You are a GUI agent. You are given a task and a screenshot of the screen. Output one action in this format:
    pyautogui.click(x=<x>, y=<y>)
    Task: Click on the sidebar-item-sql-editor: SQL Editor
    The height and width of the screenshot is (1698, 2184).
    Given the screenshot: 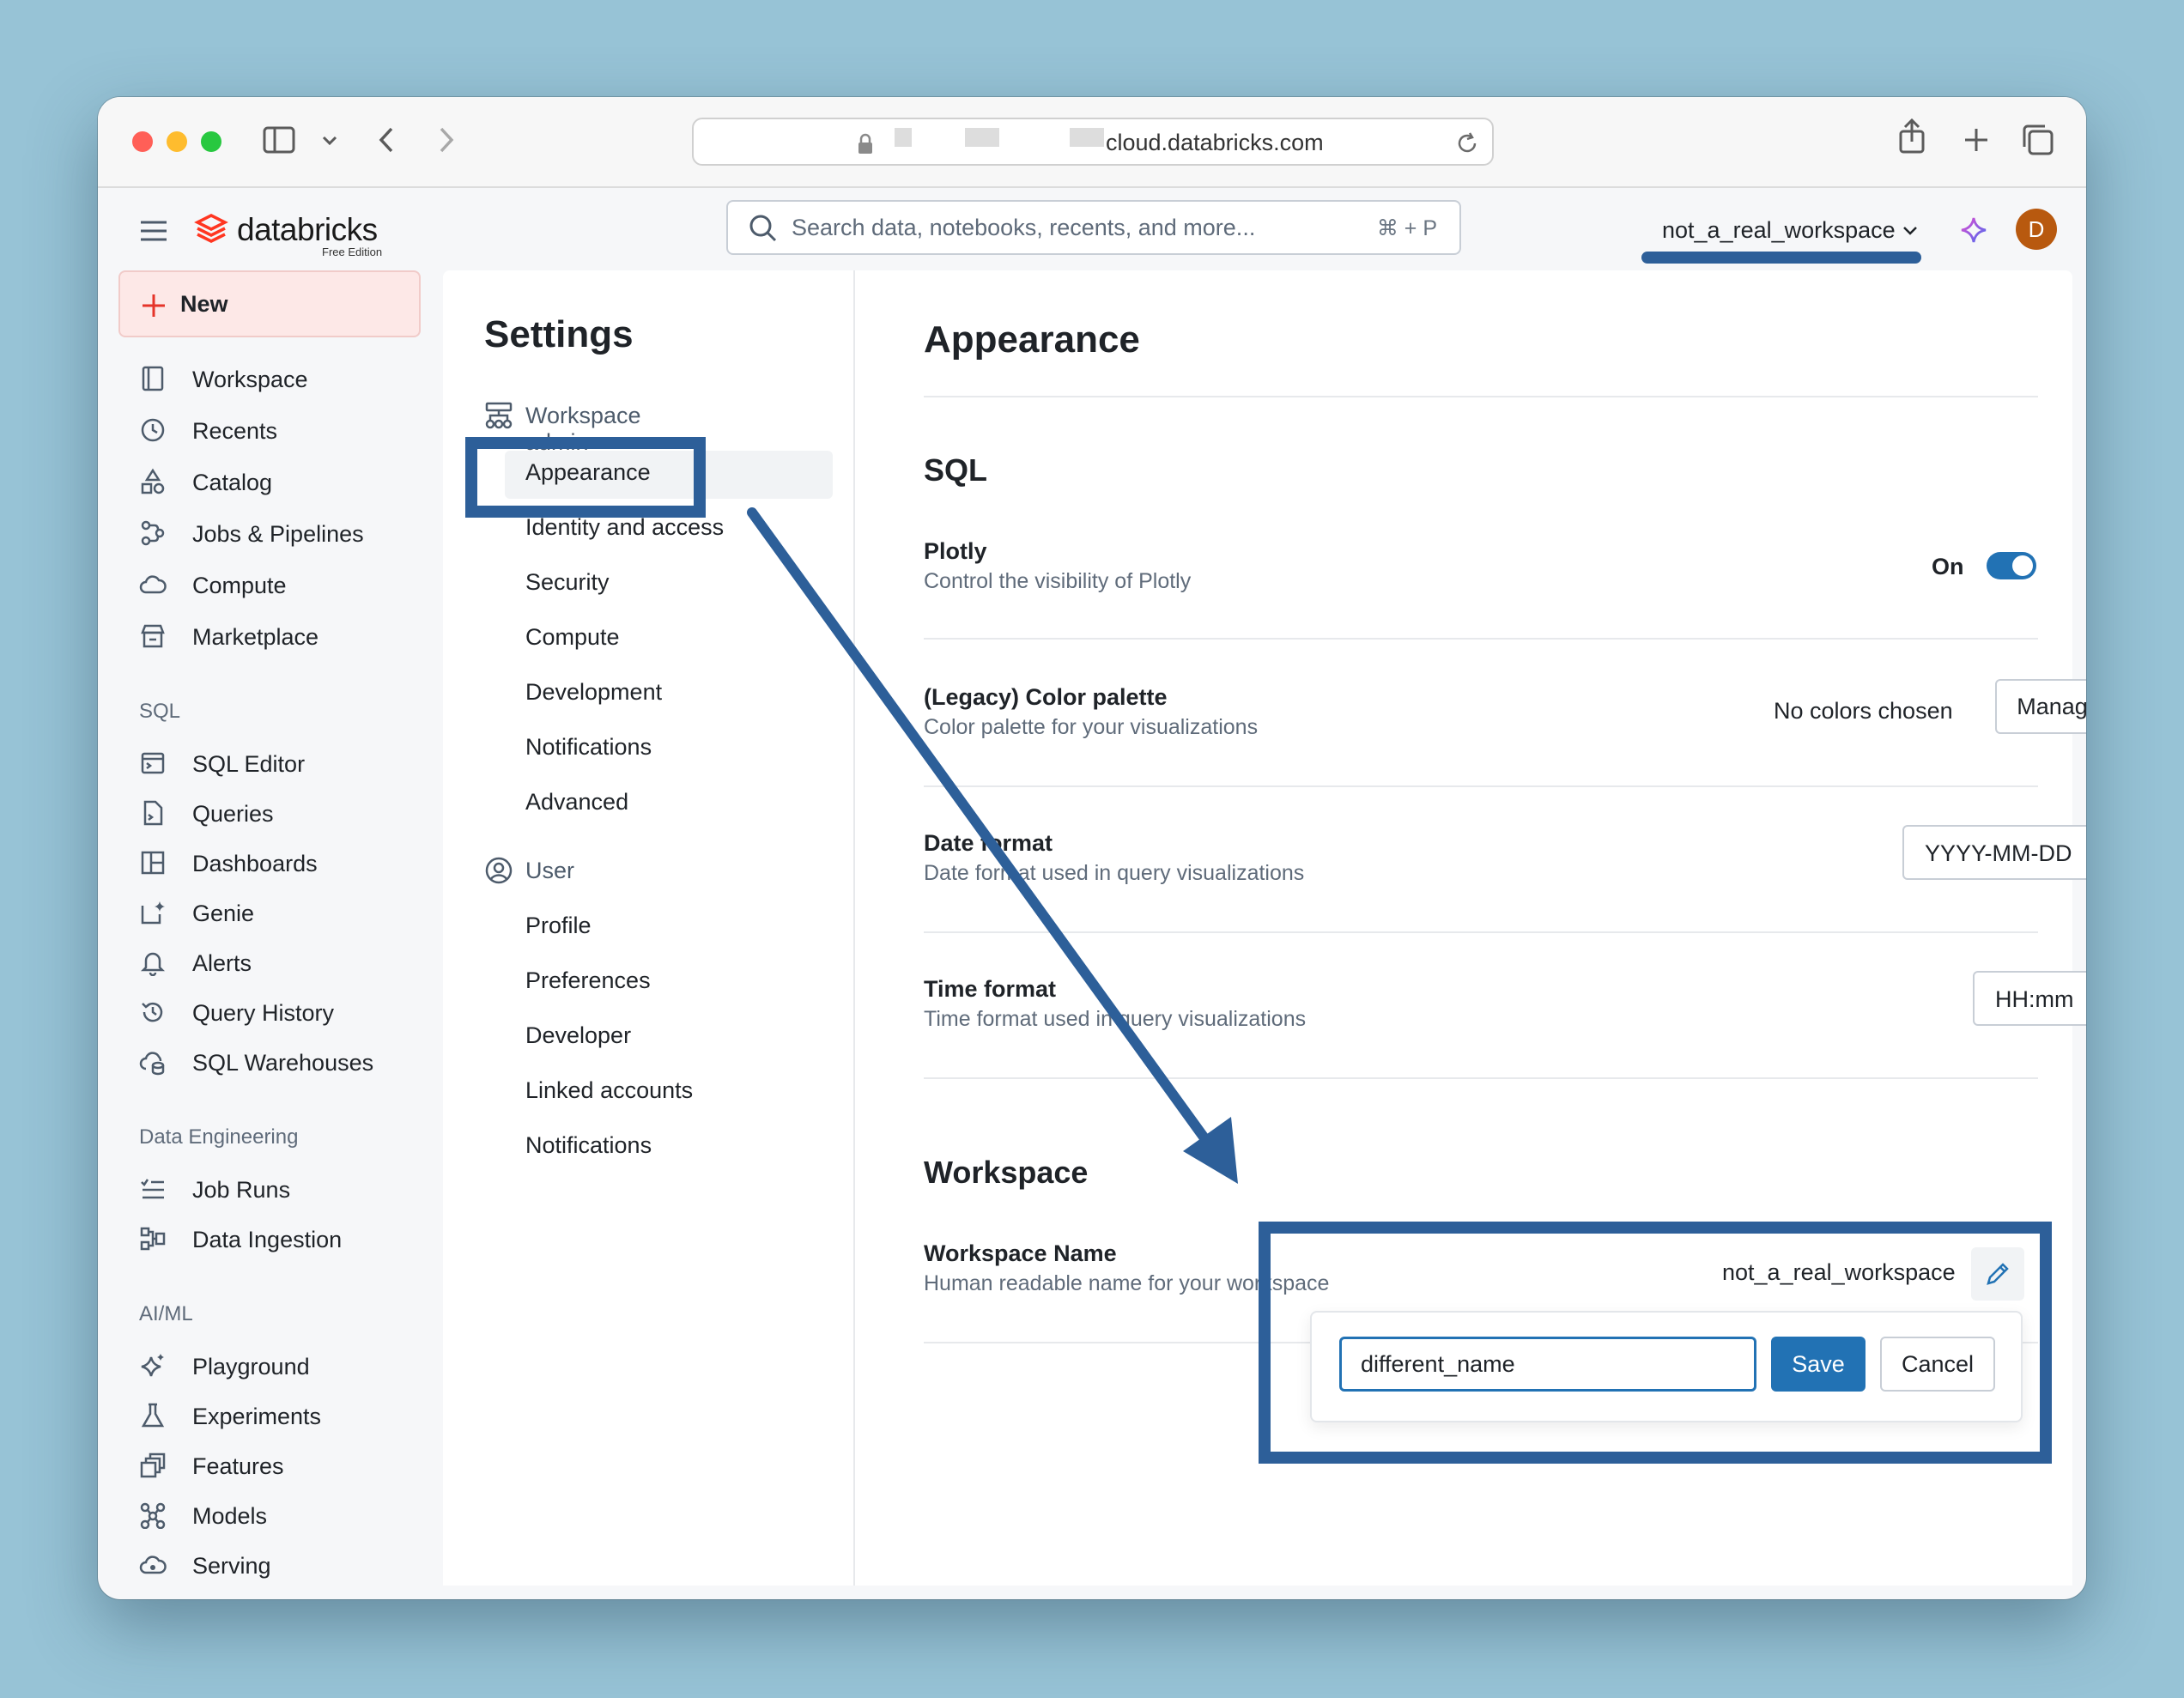 What is the action you would take?
    pyautogui.click(x=276, y=763)
    